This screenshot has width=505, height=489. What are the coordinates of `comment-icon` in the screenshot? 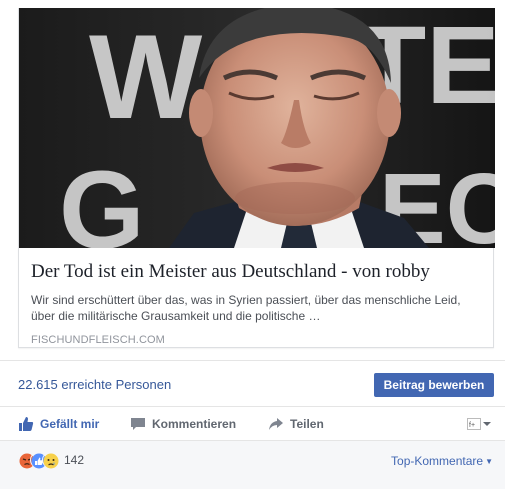 It's located at (138, 424).